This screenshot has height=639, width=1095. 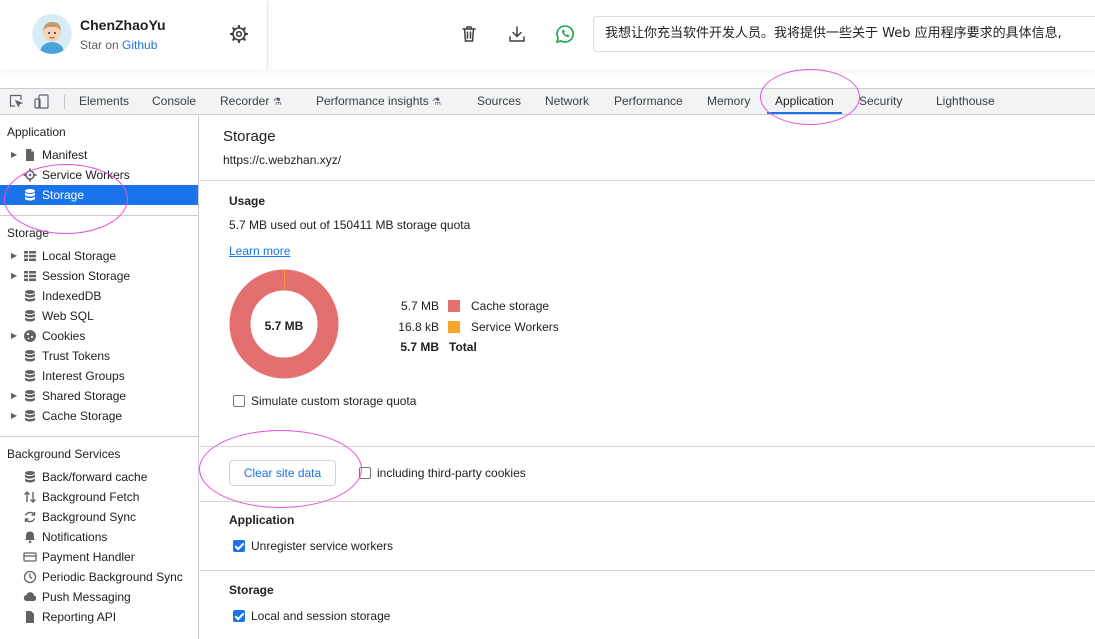 I want to click on sidebar-item-periodic-background-sync: Periodic Background Sync, so click(x=99, y=577).